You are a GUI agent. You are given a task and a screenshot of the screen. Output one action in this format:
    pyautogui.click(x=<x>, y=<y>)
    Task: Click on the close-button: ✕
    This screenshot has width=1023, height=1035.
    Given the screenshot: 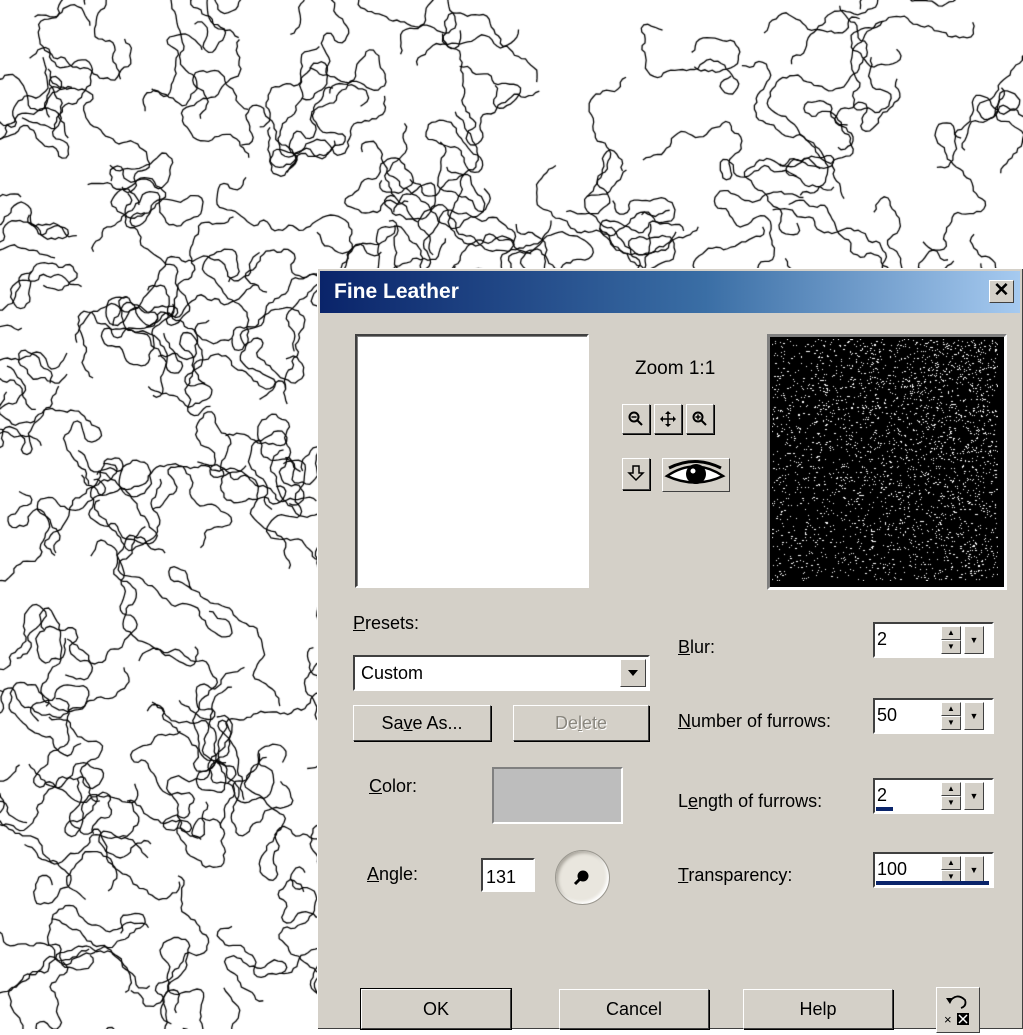 What is the action you would take?
    pyautogui.click(x=1001, y=291)
    